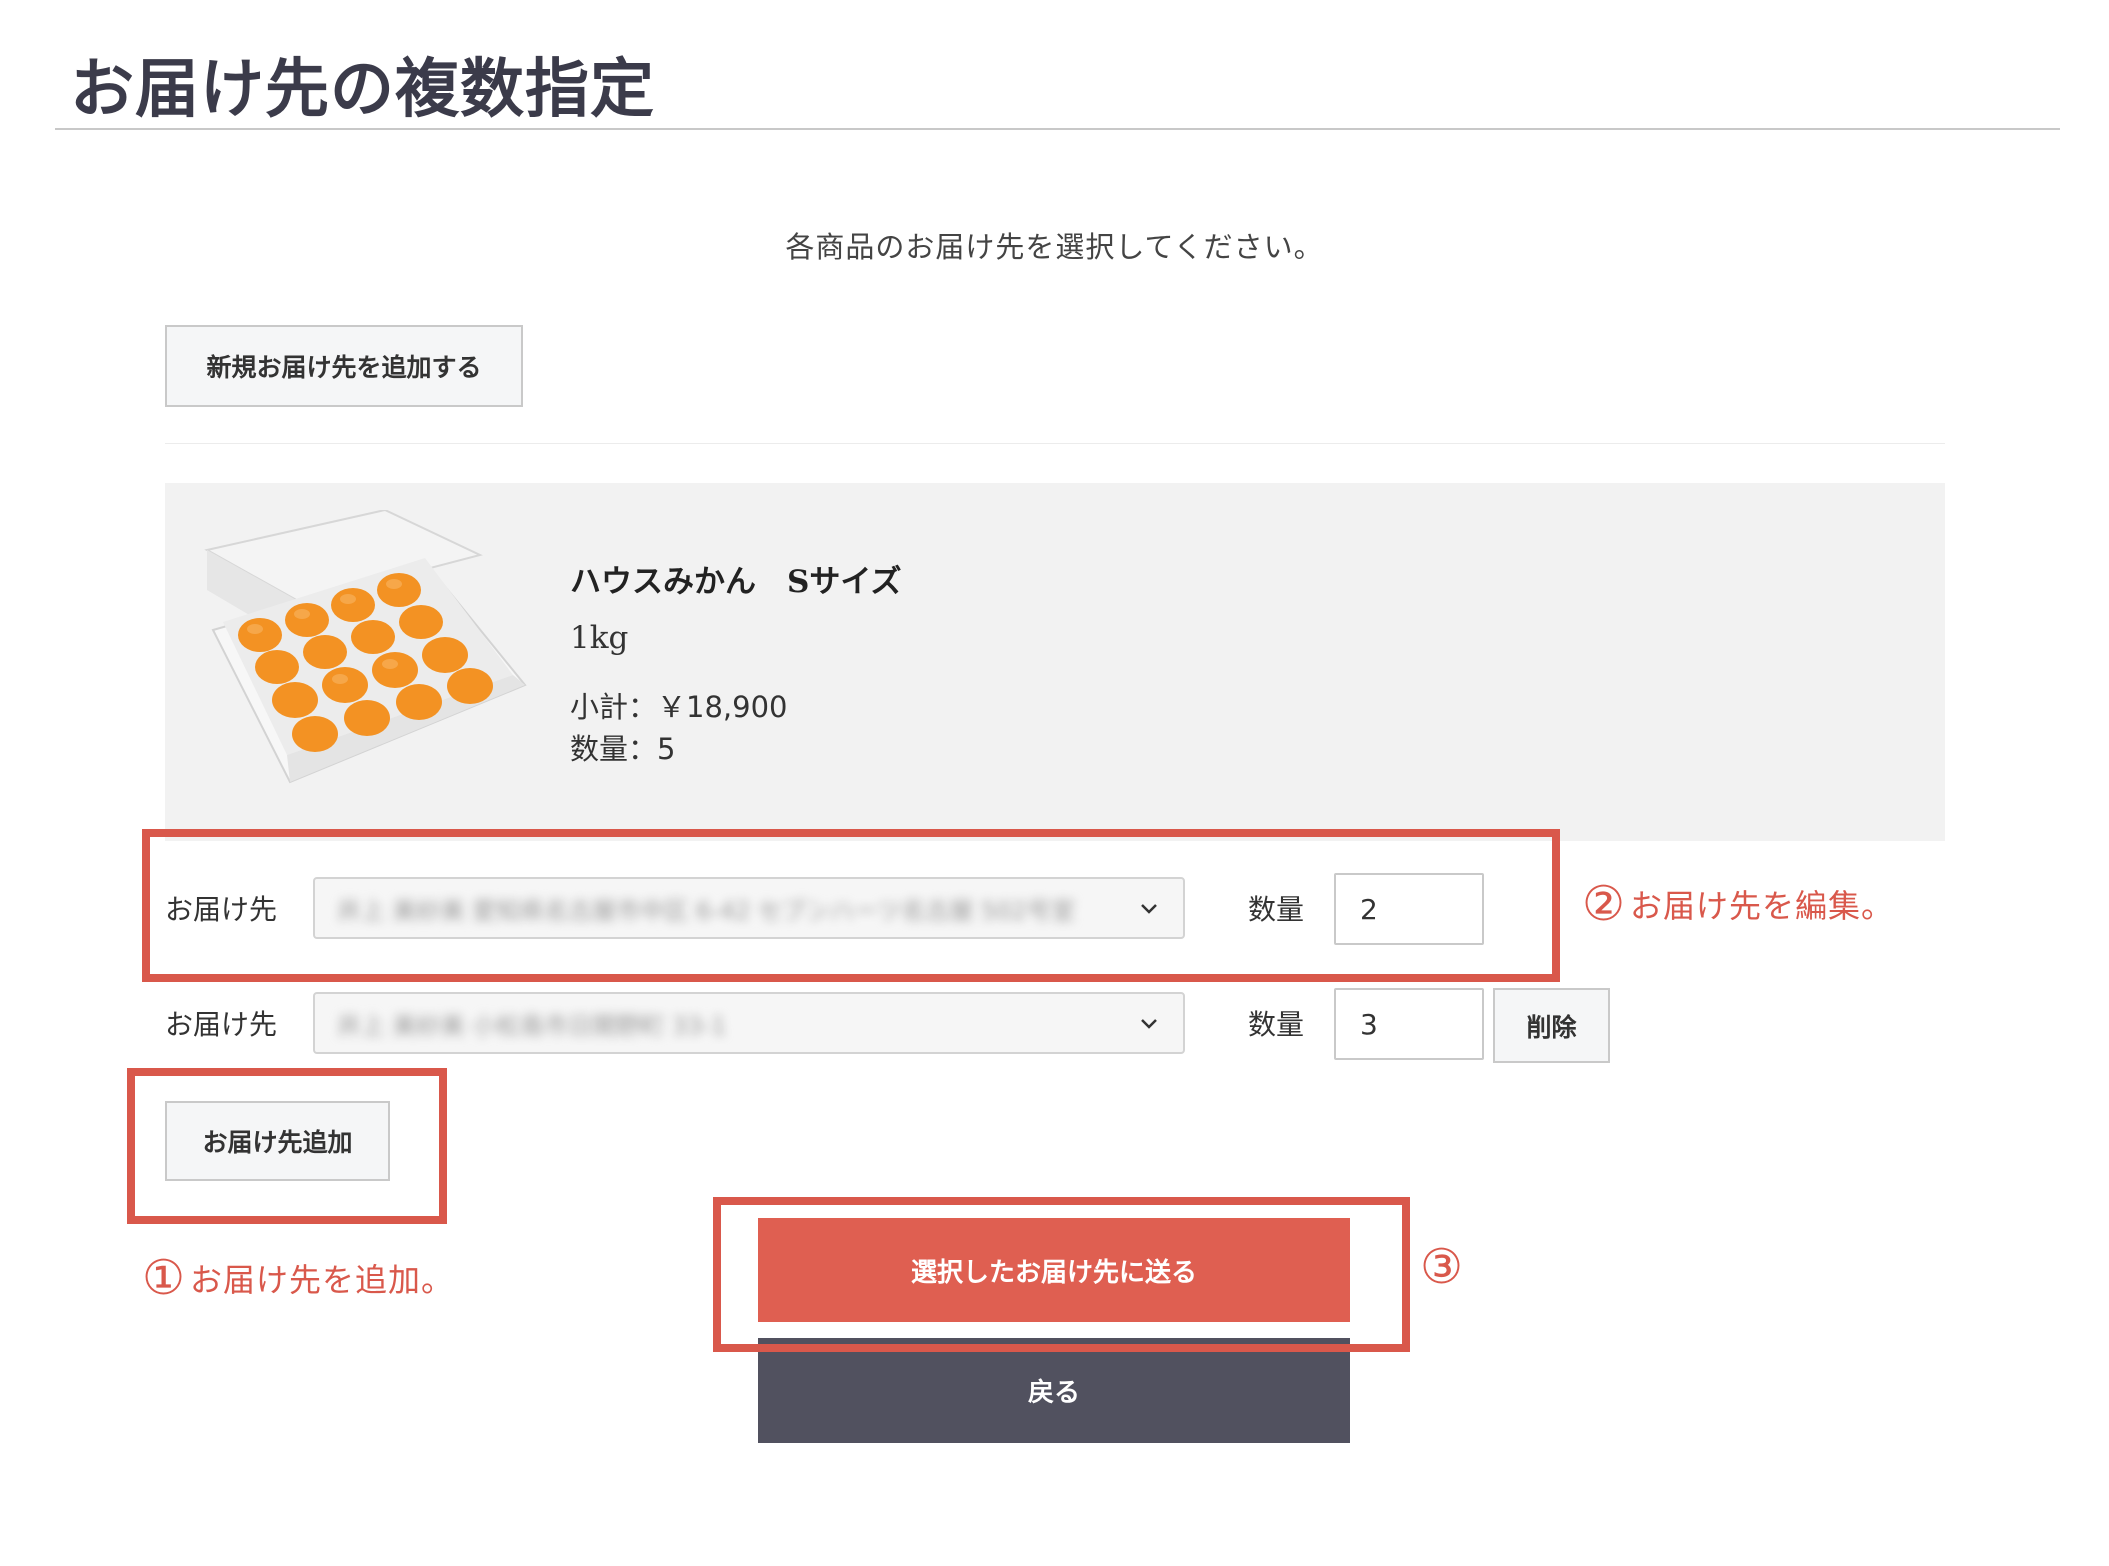 Image resolution: width=2109 pixels, height=1566 pixels. What do you see at coordinates (1551, 1025) in the screenshot?
I see `delete-destination-button: 削除` at bounding box center [1551, 1025].